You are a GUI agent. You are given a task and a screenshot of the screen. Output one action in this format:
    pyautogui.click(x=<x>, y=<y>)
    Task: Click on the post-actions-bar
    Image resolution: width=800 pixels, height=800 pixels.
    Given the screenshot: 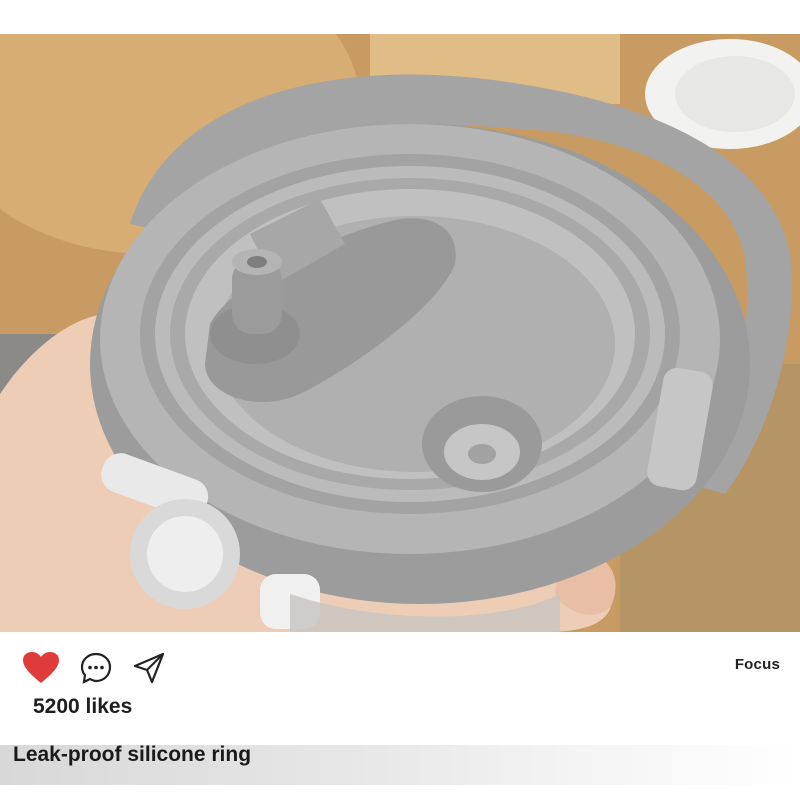 What is the action you would take?
    pyautogui.click(x=400, y=667)
    